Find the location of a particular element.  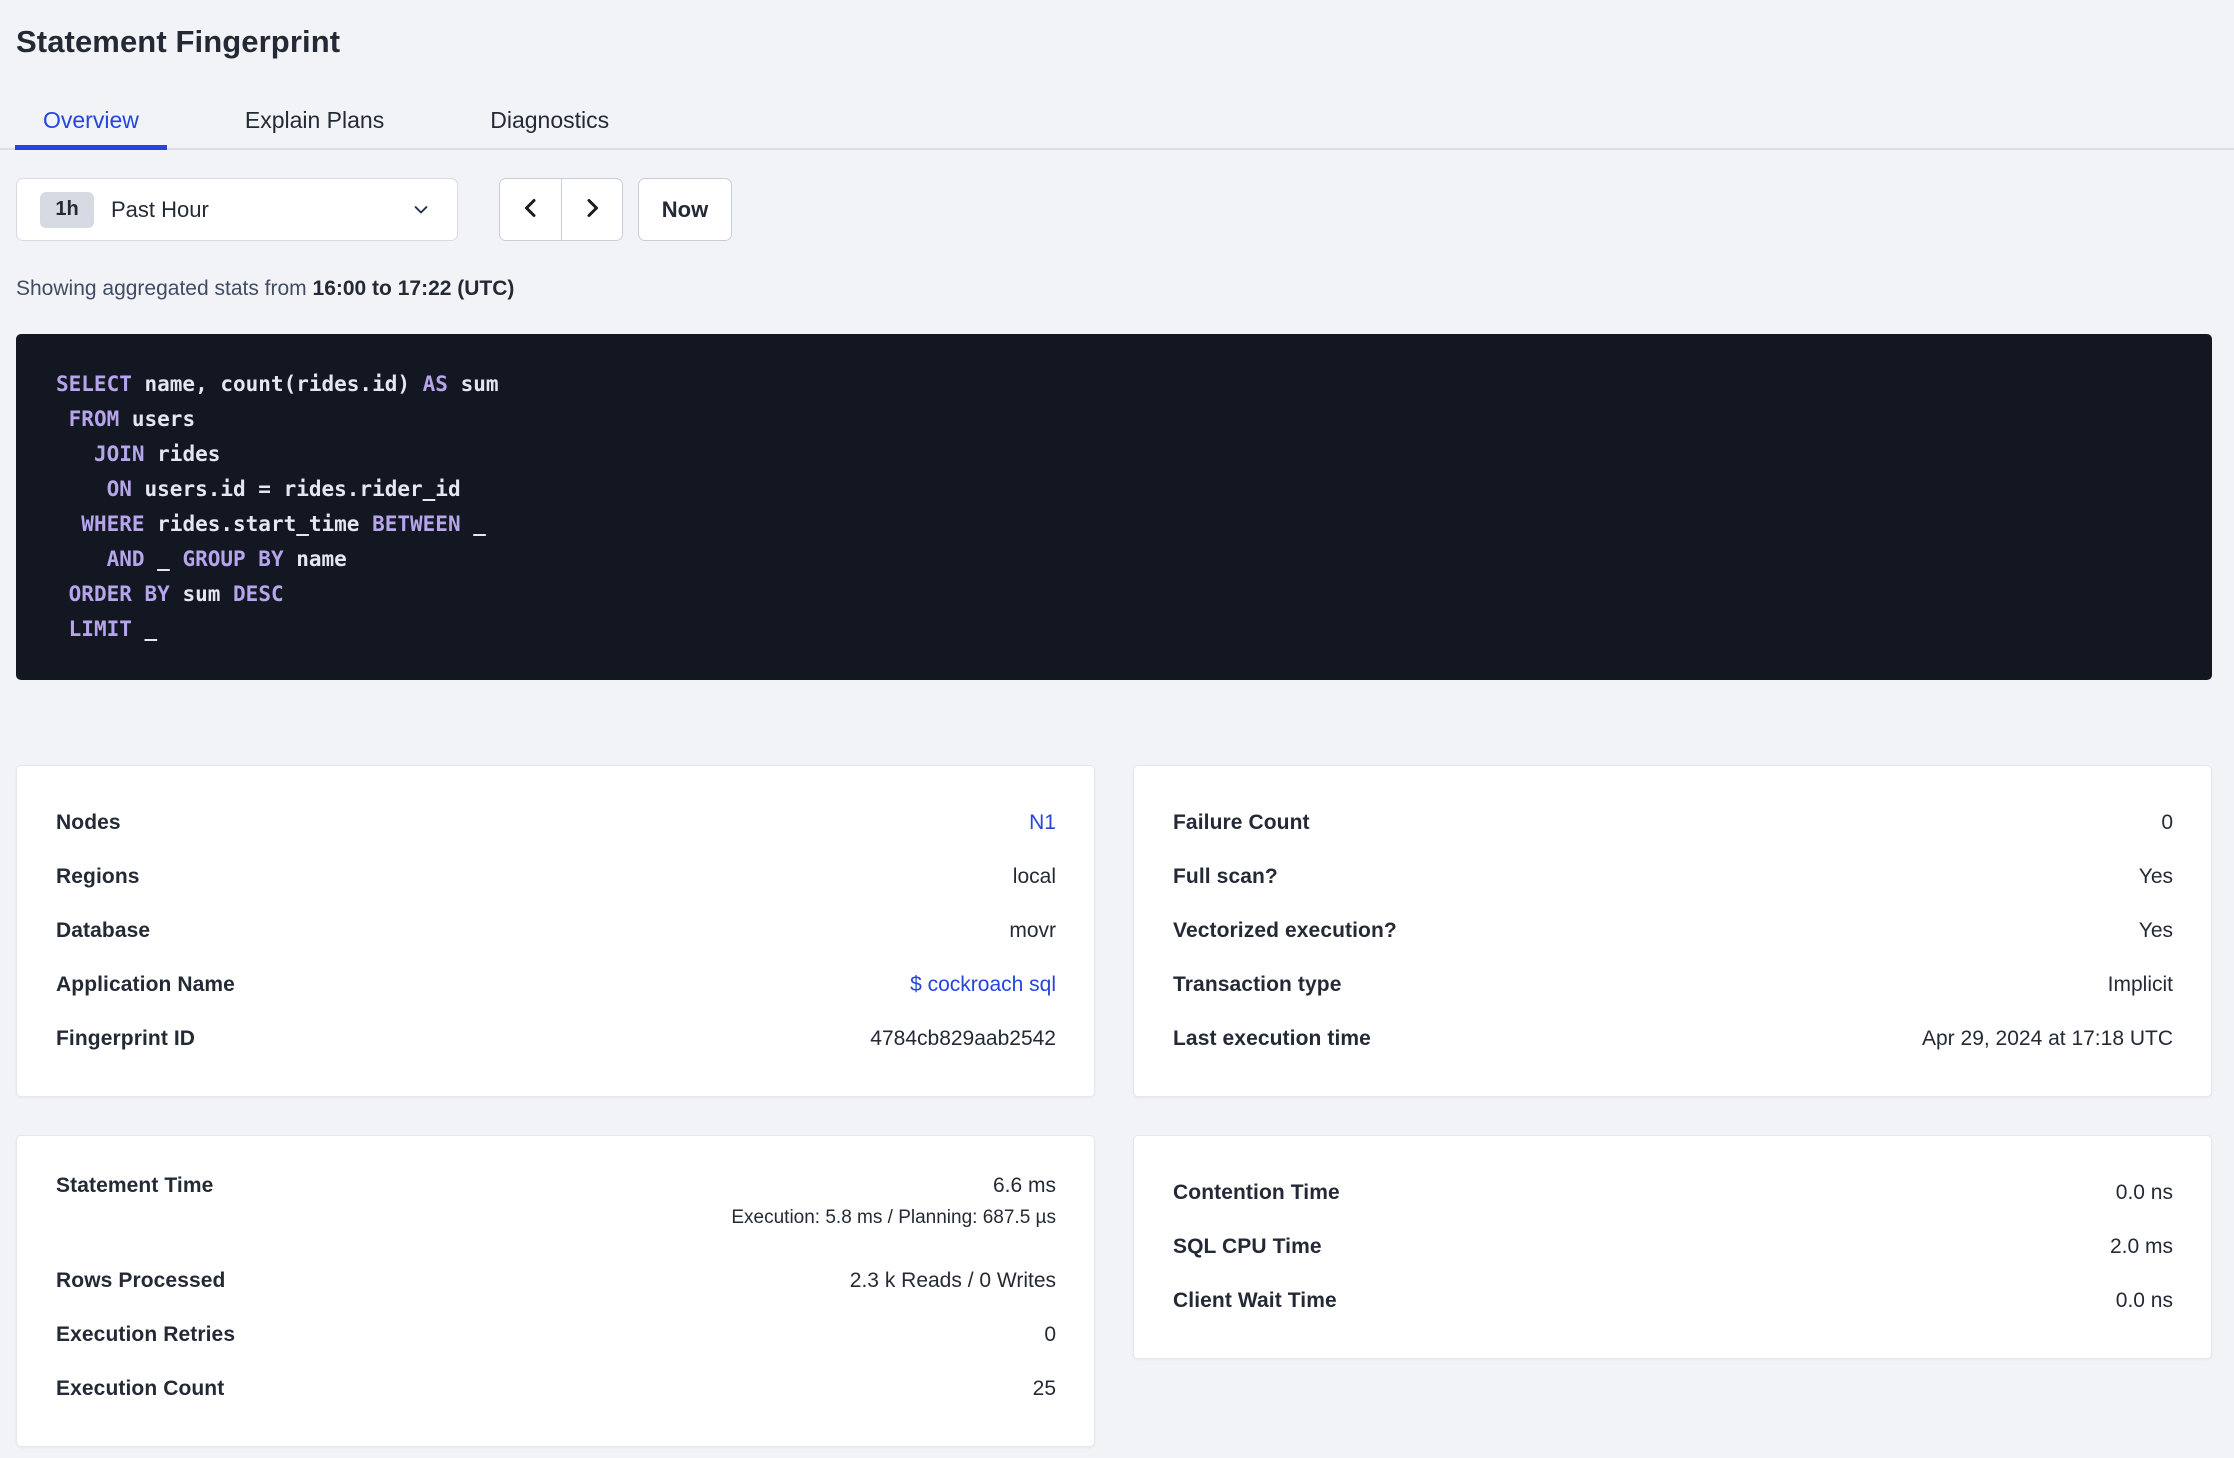

sql-keyword: DESC is located at coordinates (258, 594).